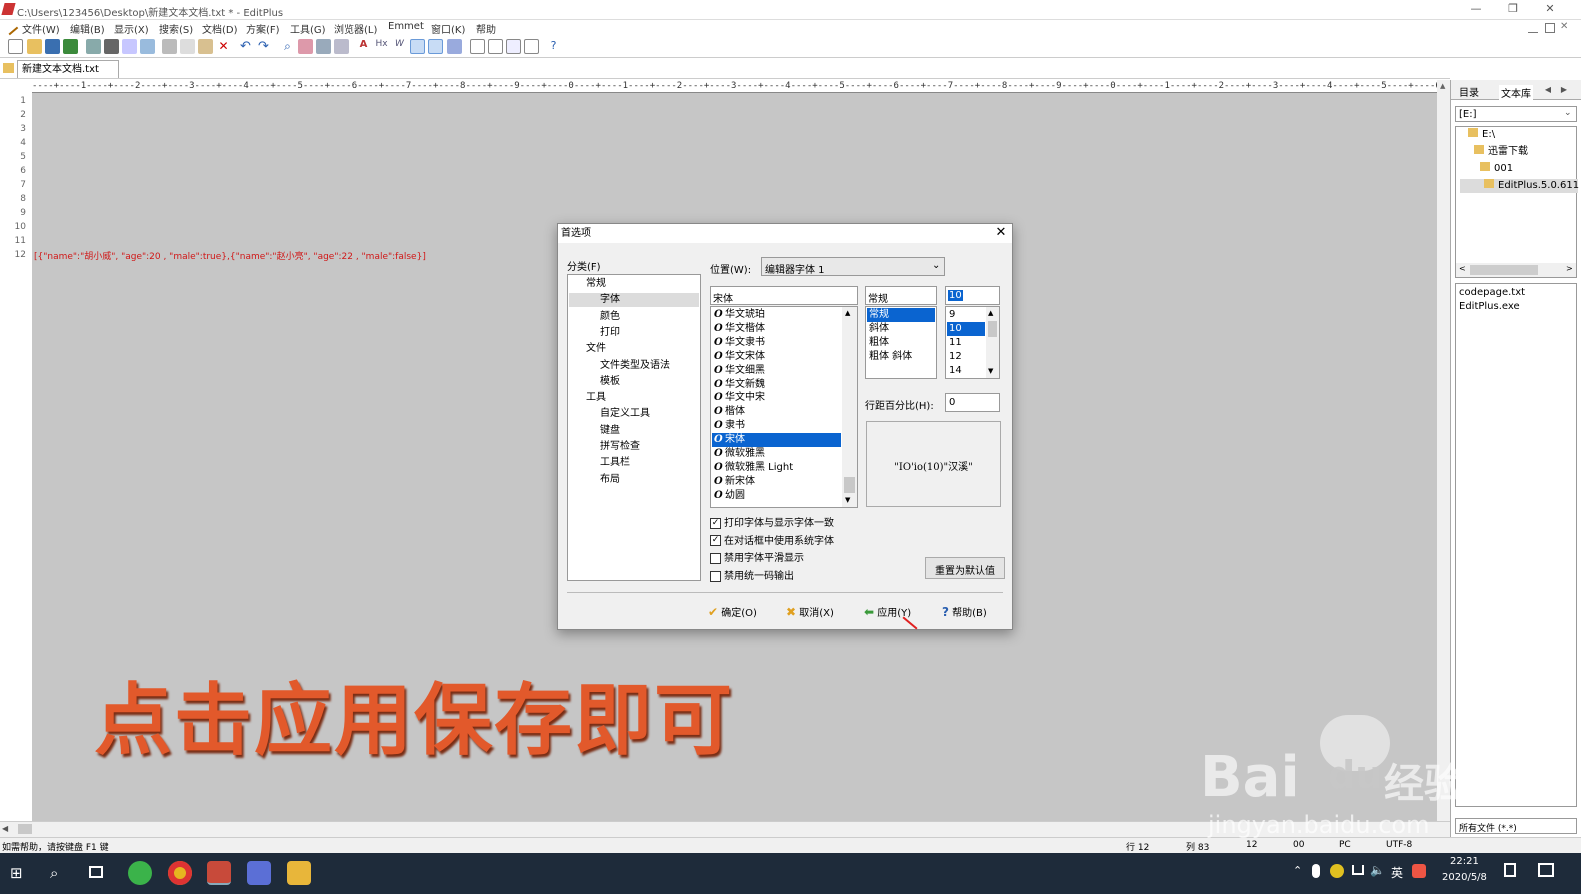 The image size is (1581, 894). Describe the element at coordinates (901, 295) in the screenshot. I see `font-style-input: 常规` at that location.